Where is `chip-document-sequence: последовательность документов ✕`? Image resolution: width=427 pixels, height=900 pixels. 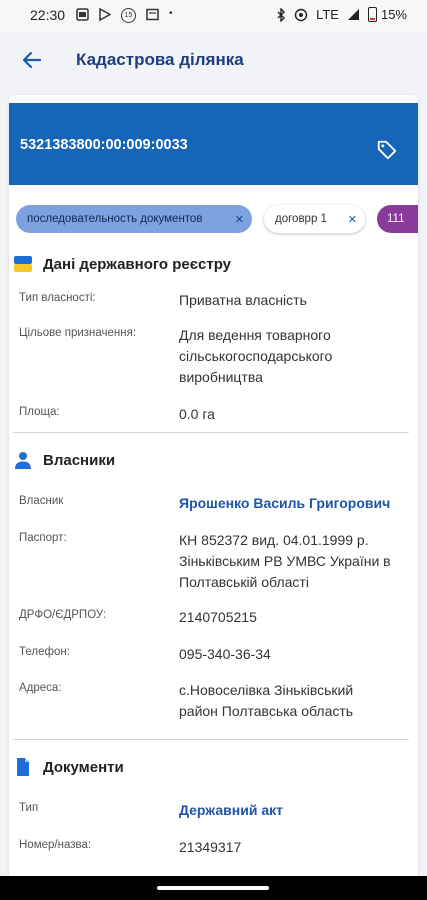
chip-document-sequence: последовательность документов ✕ is located at coordinates (134, 219).